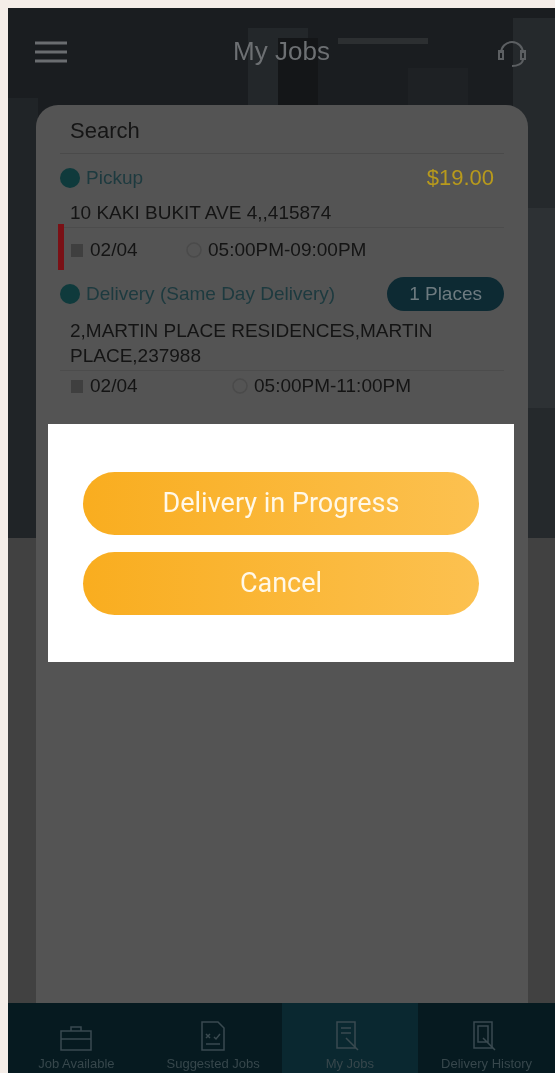  Describe the element at coordinates (281, 51) in the screenshot. I see `screen-title: My Jobs` at that location.